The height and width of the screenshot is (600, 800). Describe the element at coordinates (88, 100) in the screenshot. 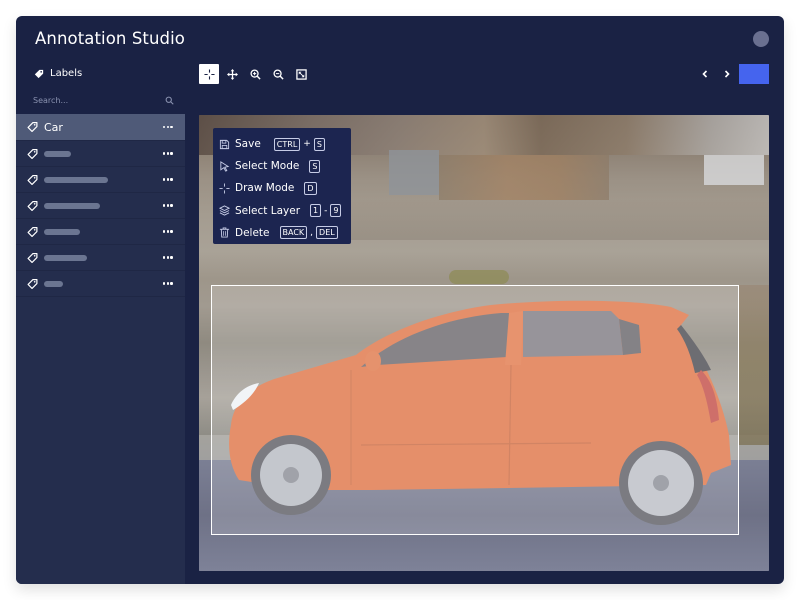

I see `search-input` at that location.